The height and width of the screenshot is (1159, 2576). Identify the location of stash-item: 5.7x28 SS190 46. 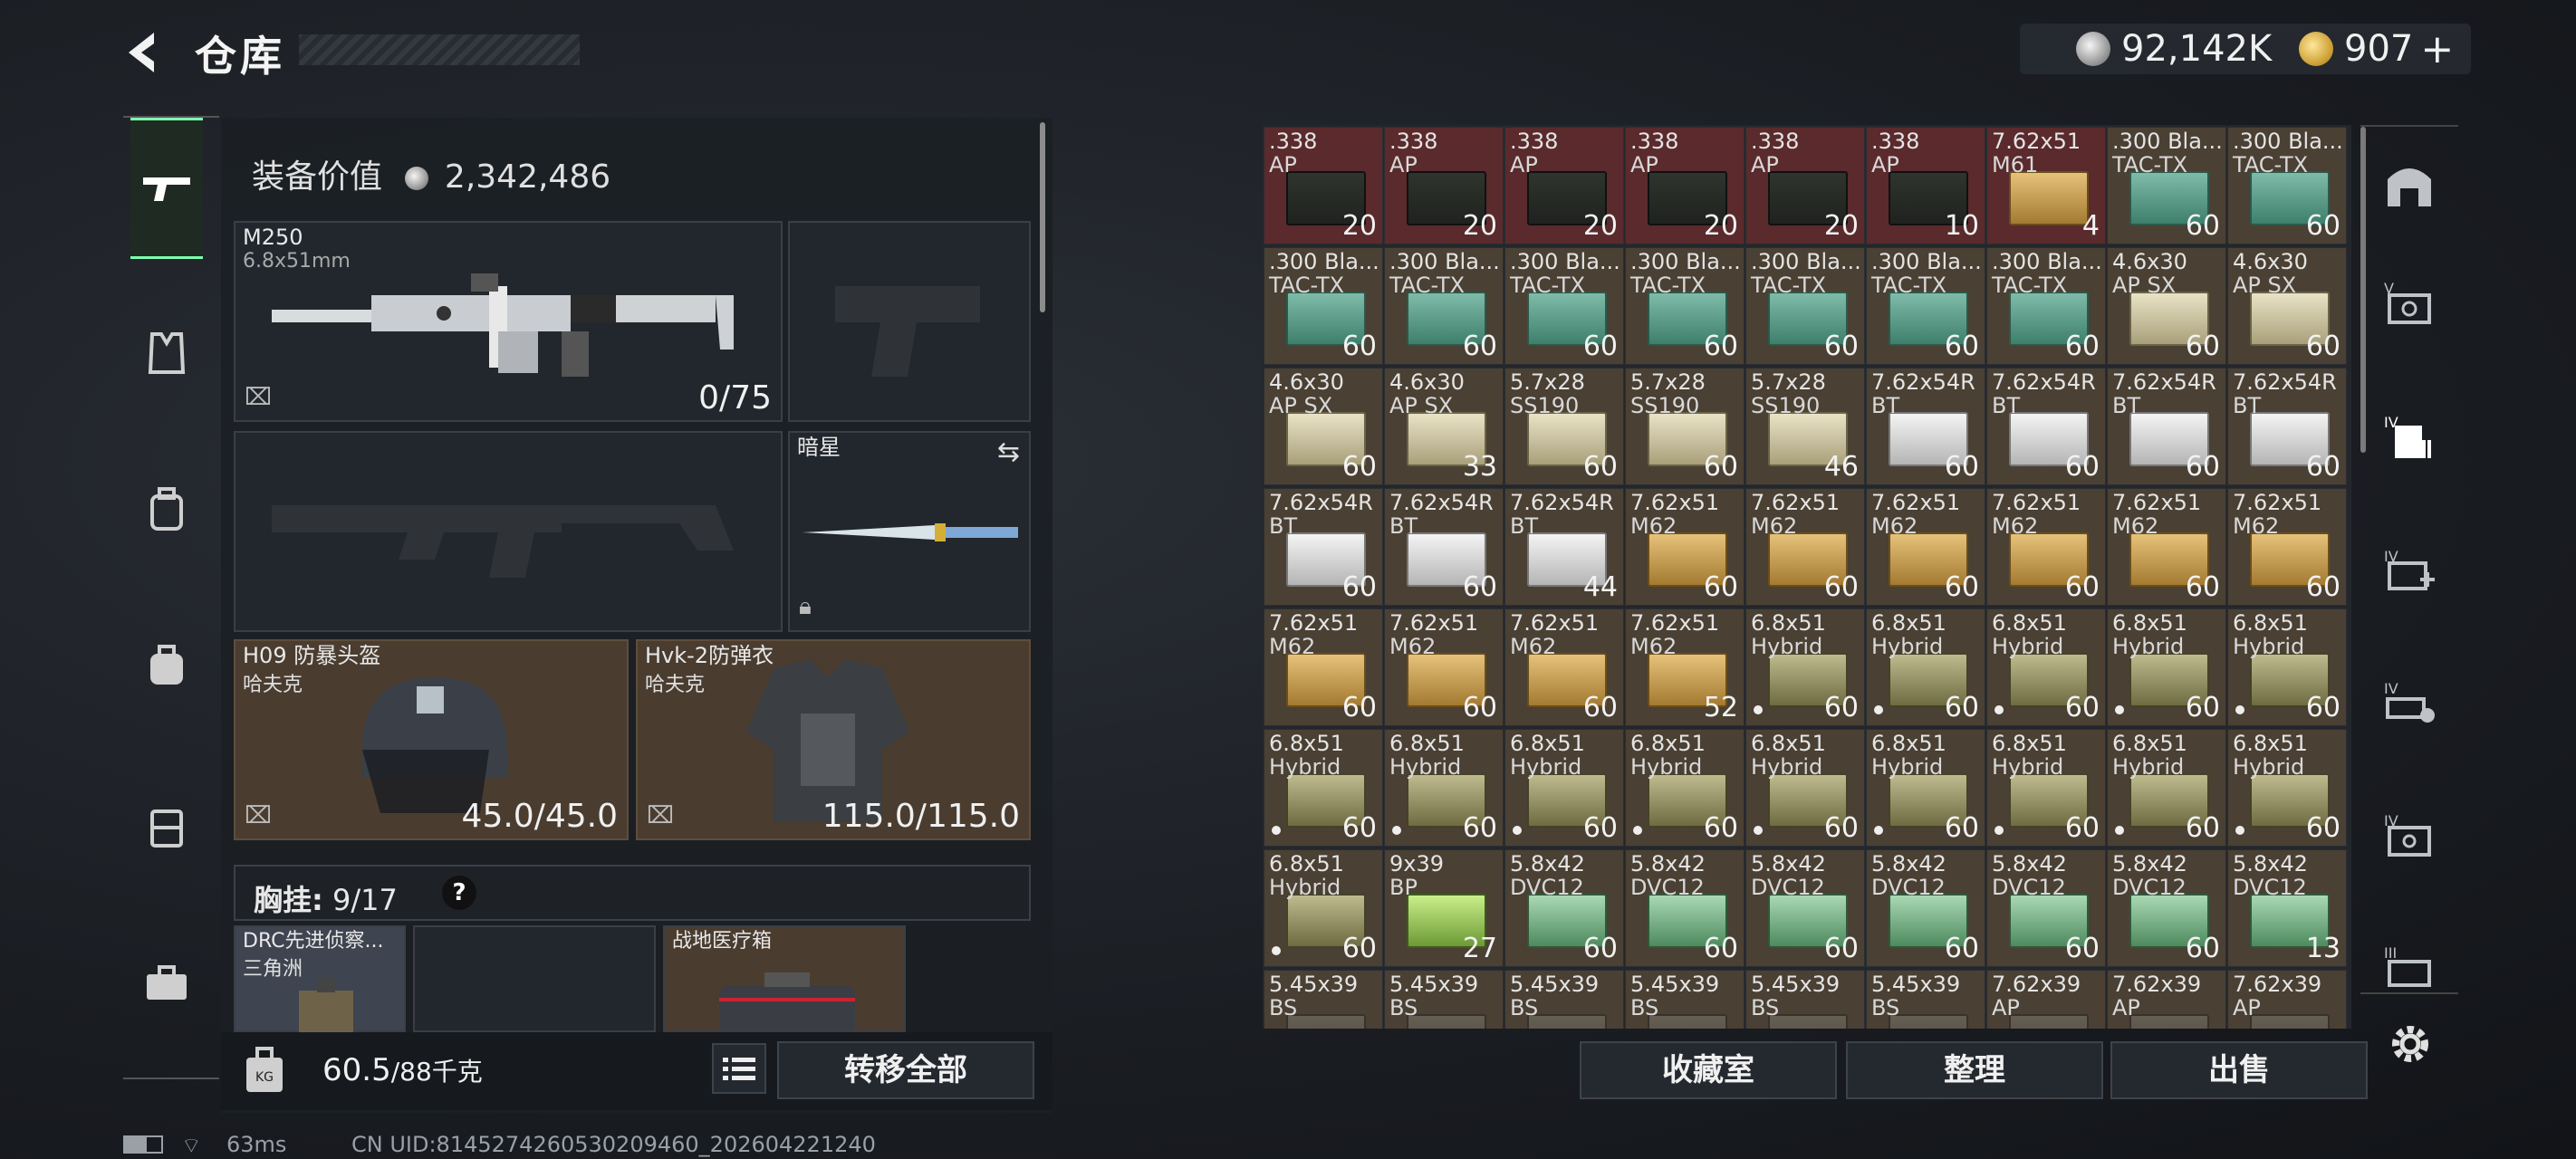
(1805, 426).